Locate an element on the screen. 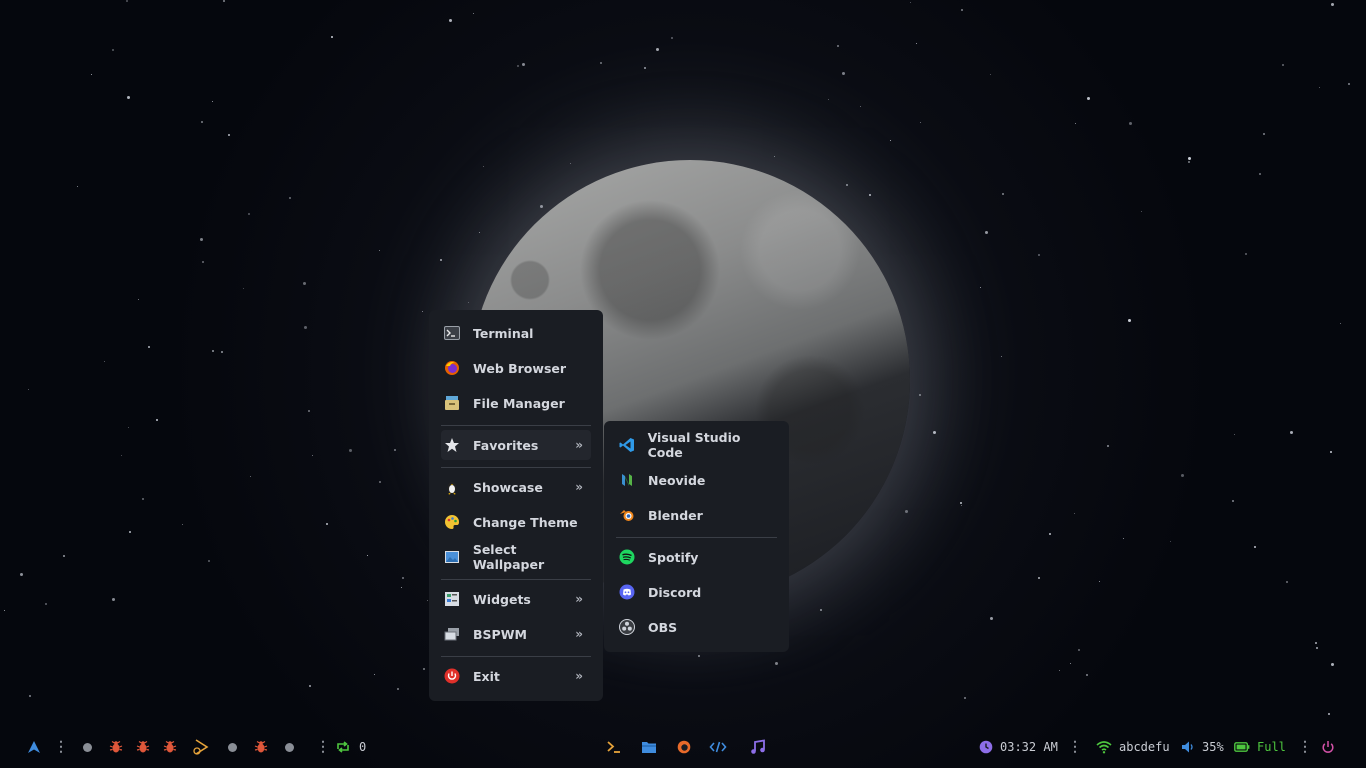 This screenshot has height=768, width=1366. arch-launcher-icon is located at coordinates (34, 747).